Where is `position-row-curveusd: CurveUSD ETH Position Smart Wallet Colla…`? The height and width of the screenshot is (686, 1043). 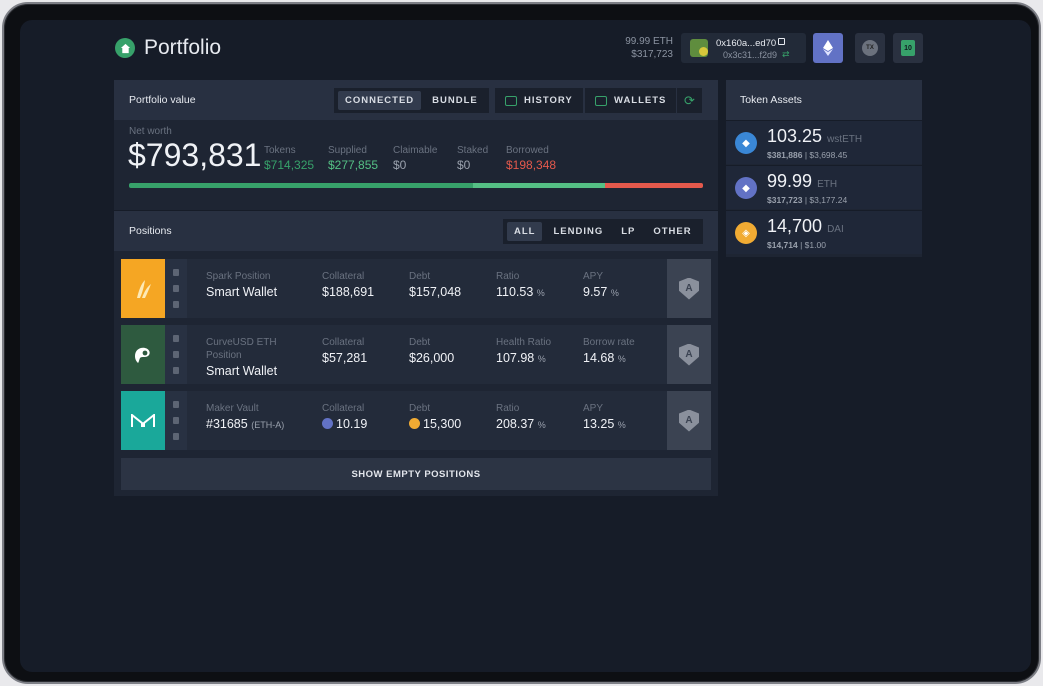
position-row-curveusd: CurveUSD ETH Position Smart Wallet Colla… is located at coordinates (416, 354).